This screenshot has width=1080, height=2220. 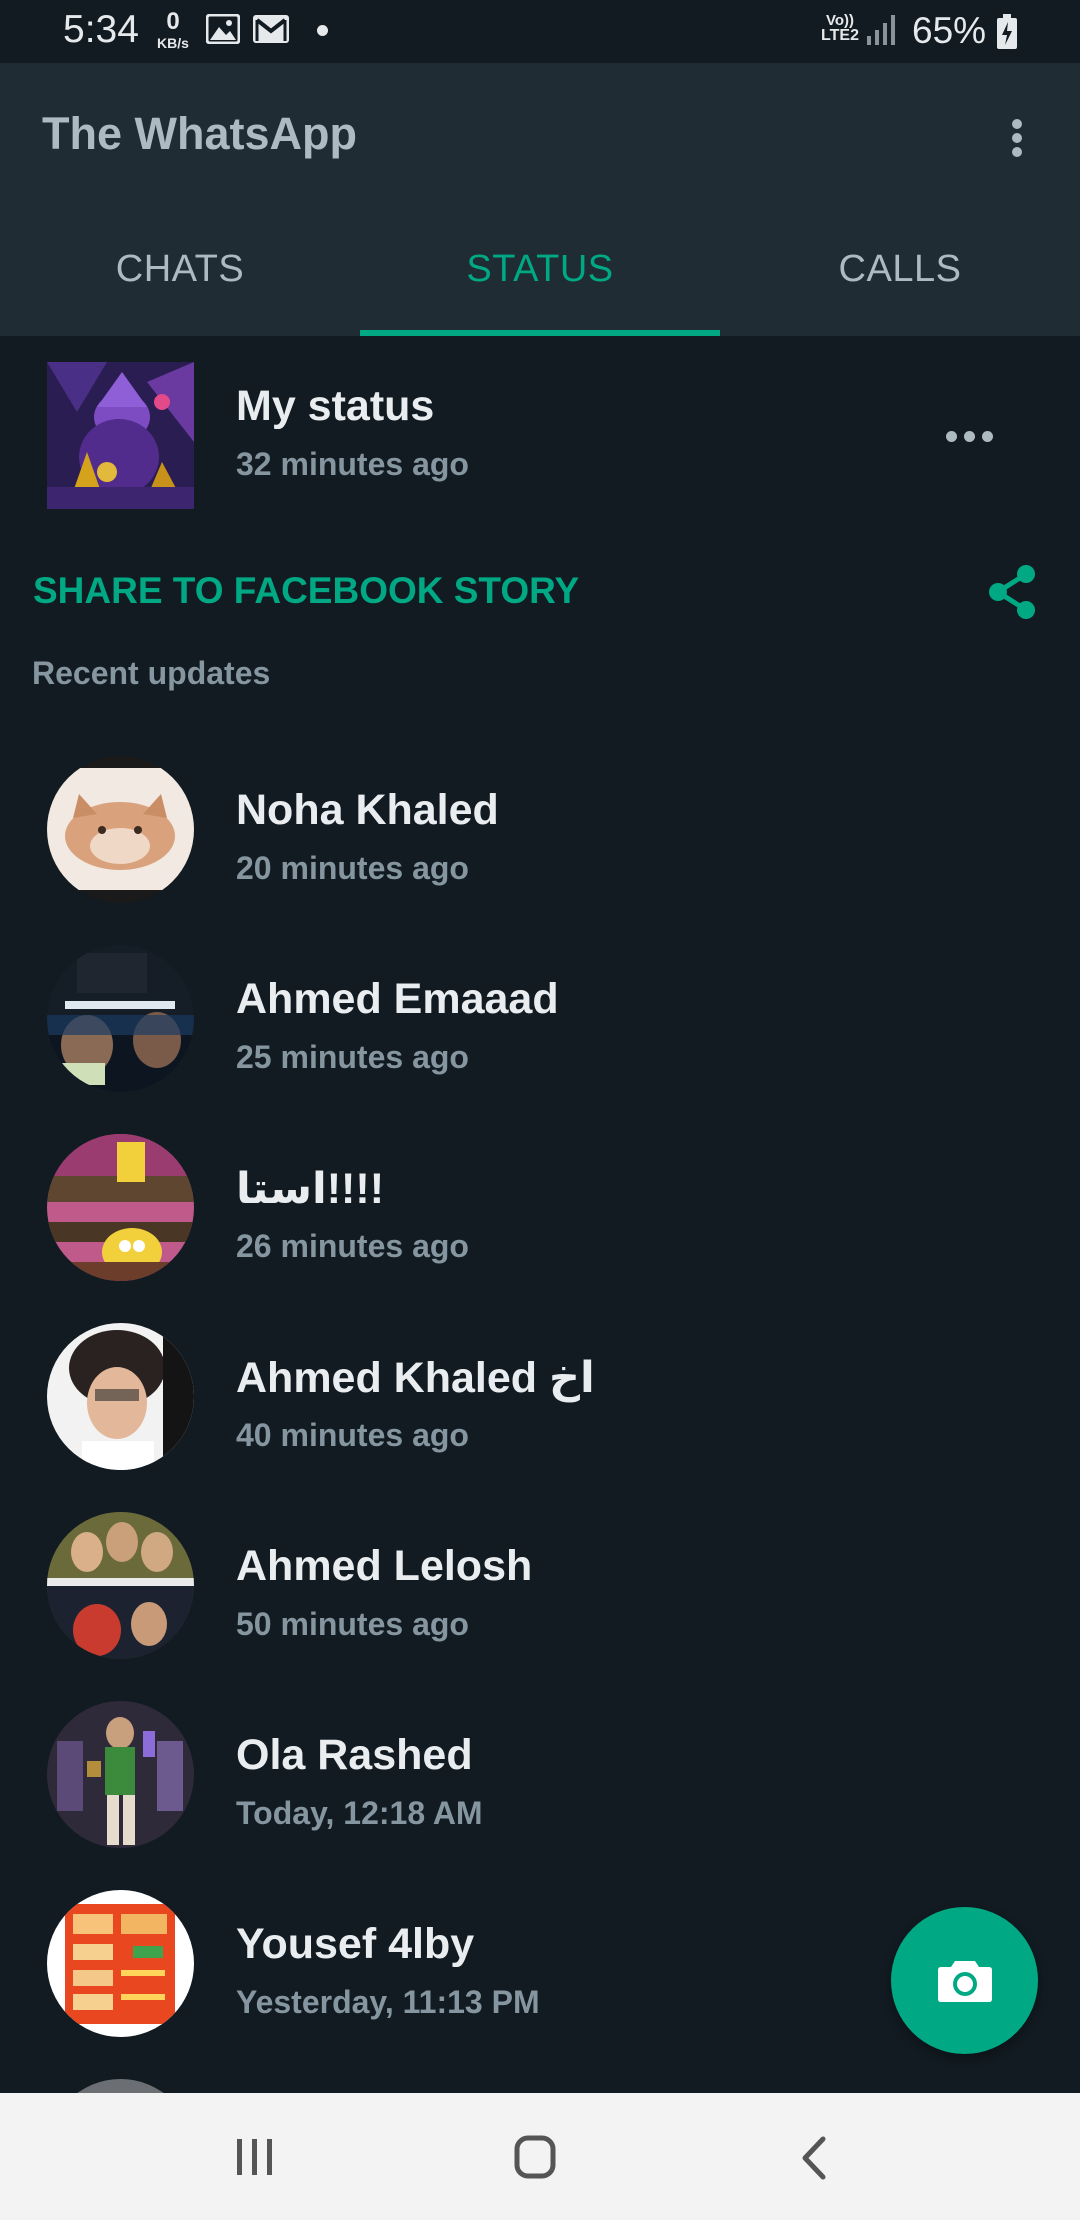 What do you see at coordinates (180, 273) in the screenshot?
I see `tab-chats: CHATS` at bounding box center [180, 273].